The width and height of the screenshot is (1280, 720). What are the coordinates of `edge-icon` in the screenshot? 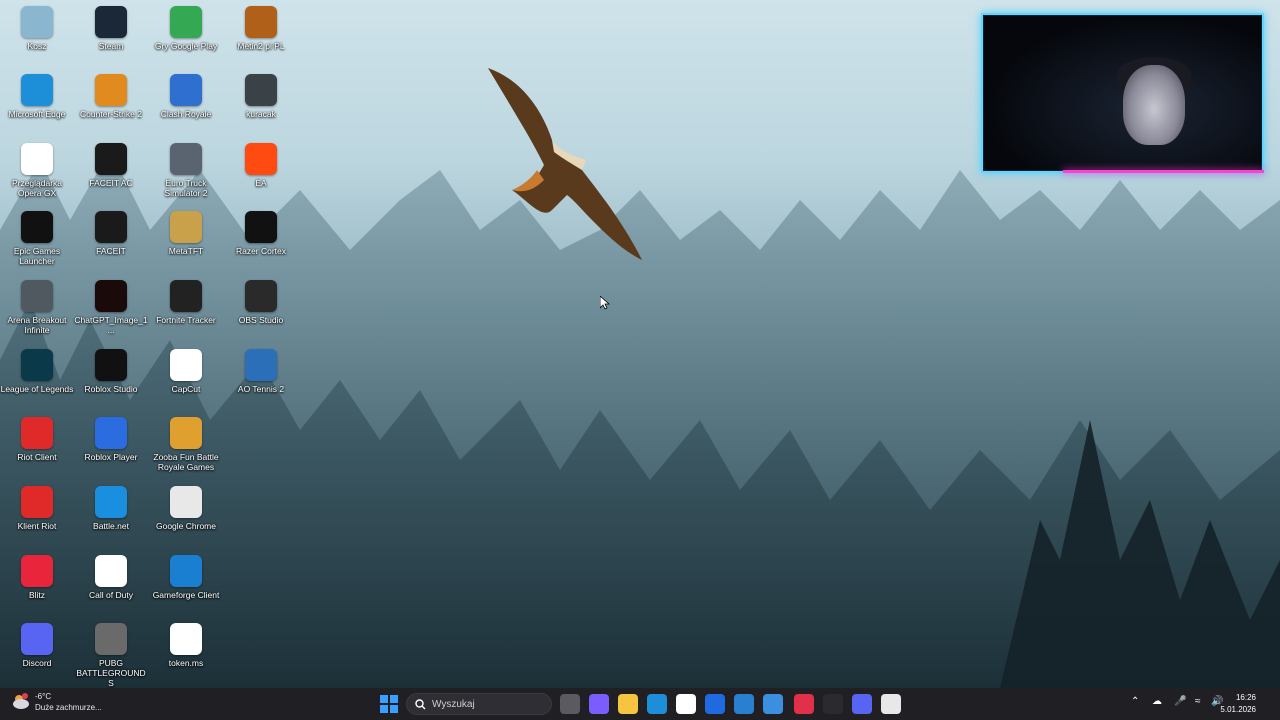 It's located at (657, 704).